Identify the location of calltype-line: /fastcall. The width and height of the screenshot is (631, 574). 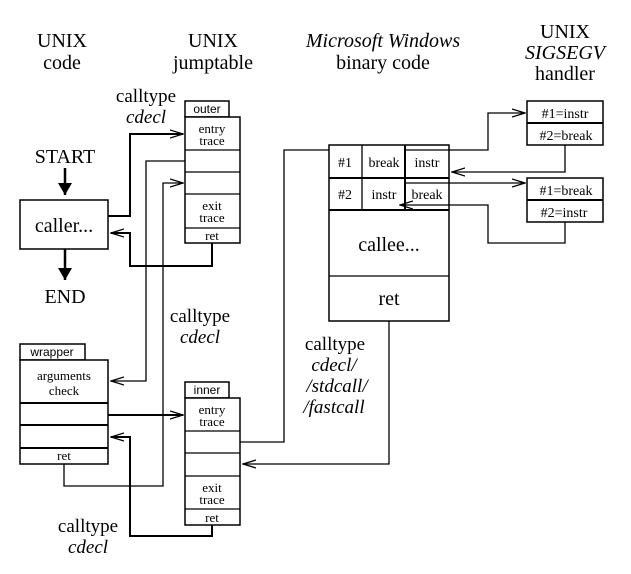
(333, 407).